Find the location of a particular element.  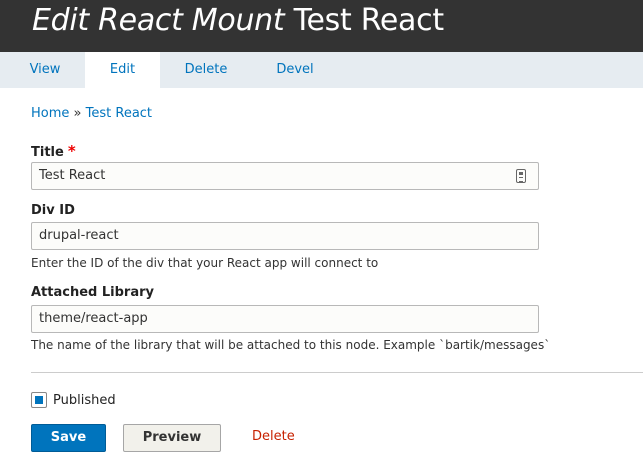

div-id-input: drupal-react is located at coordinates (285, 236).